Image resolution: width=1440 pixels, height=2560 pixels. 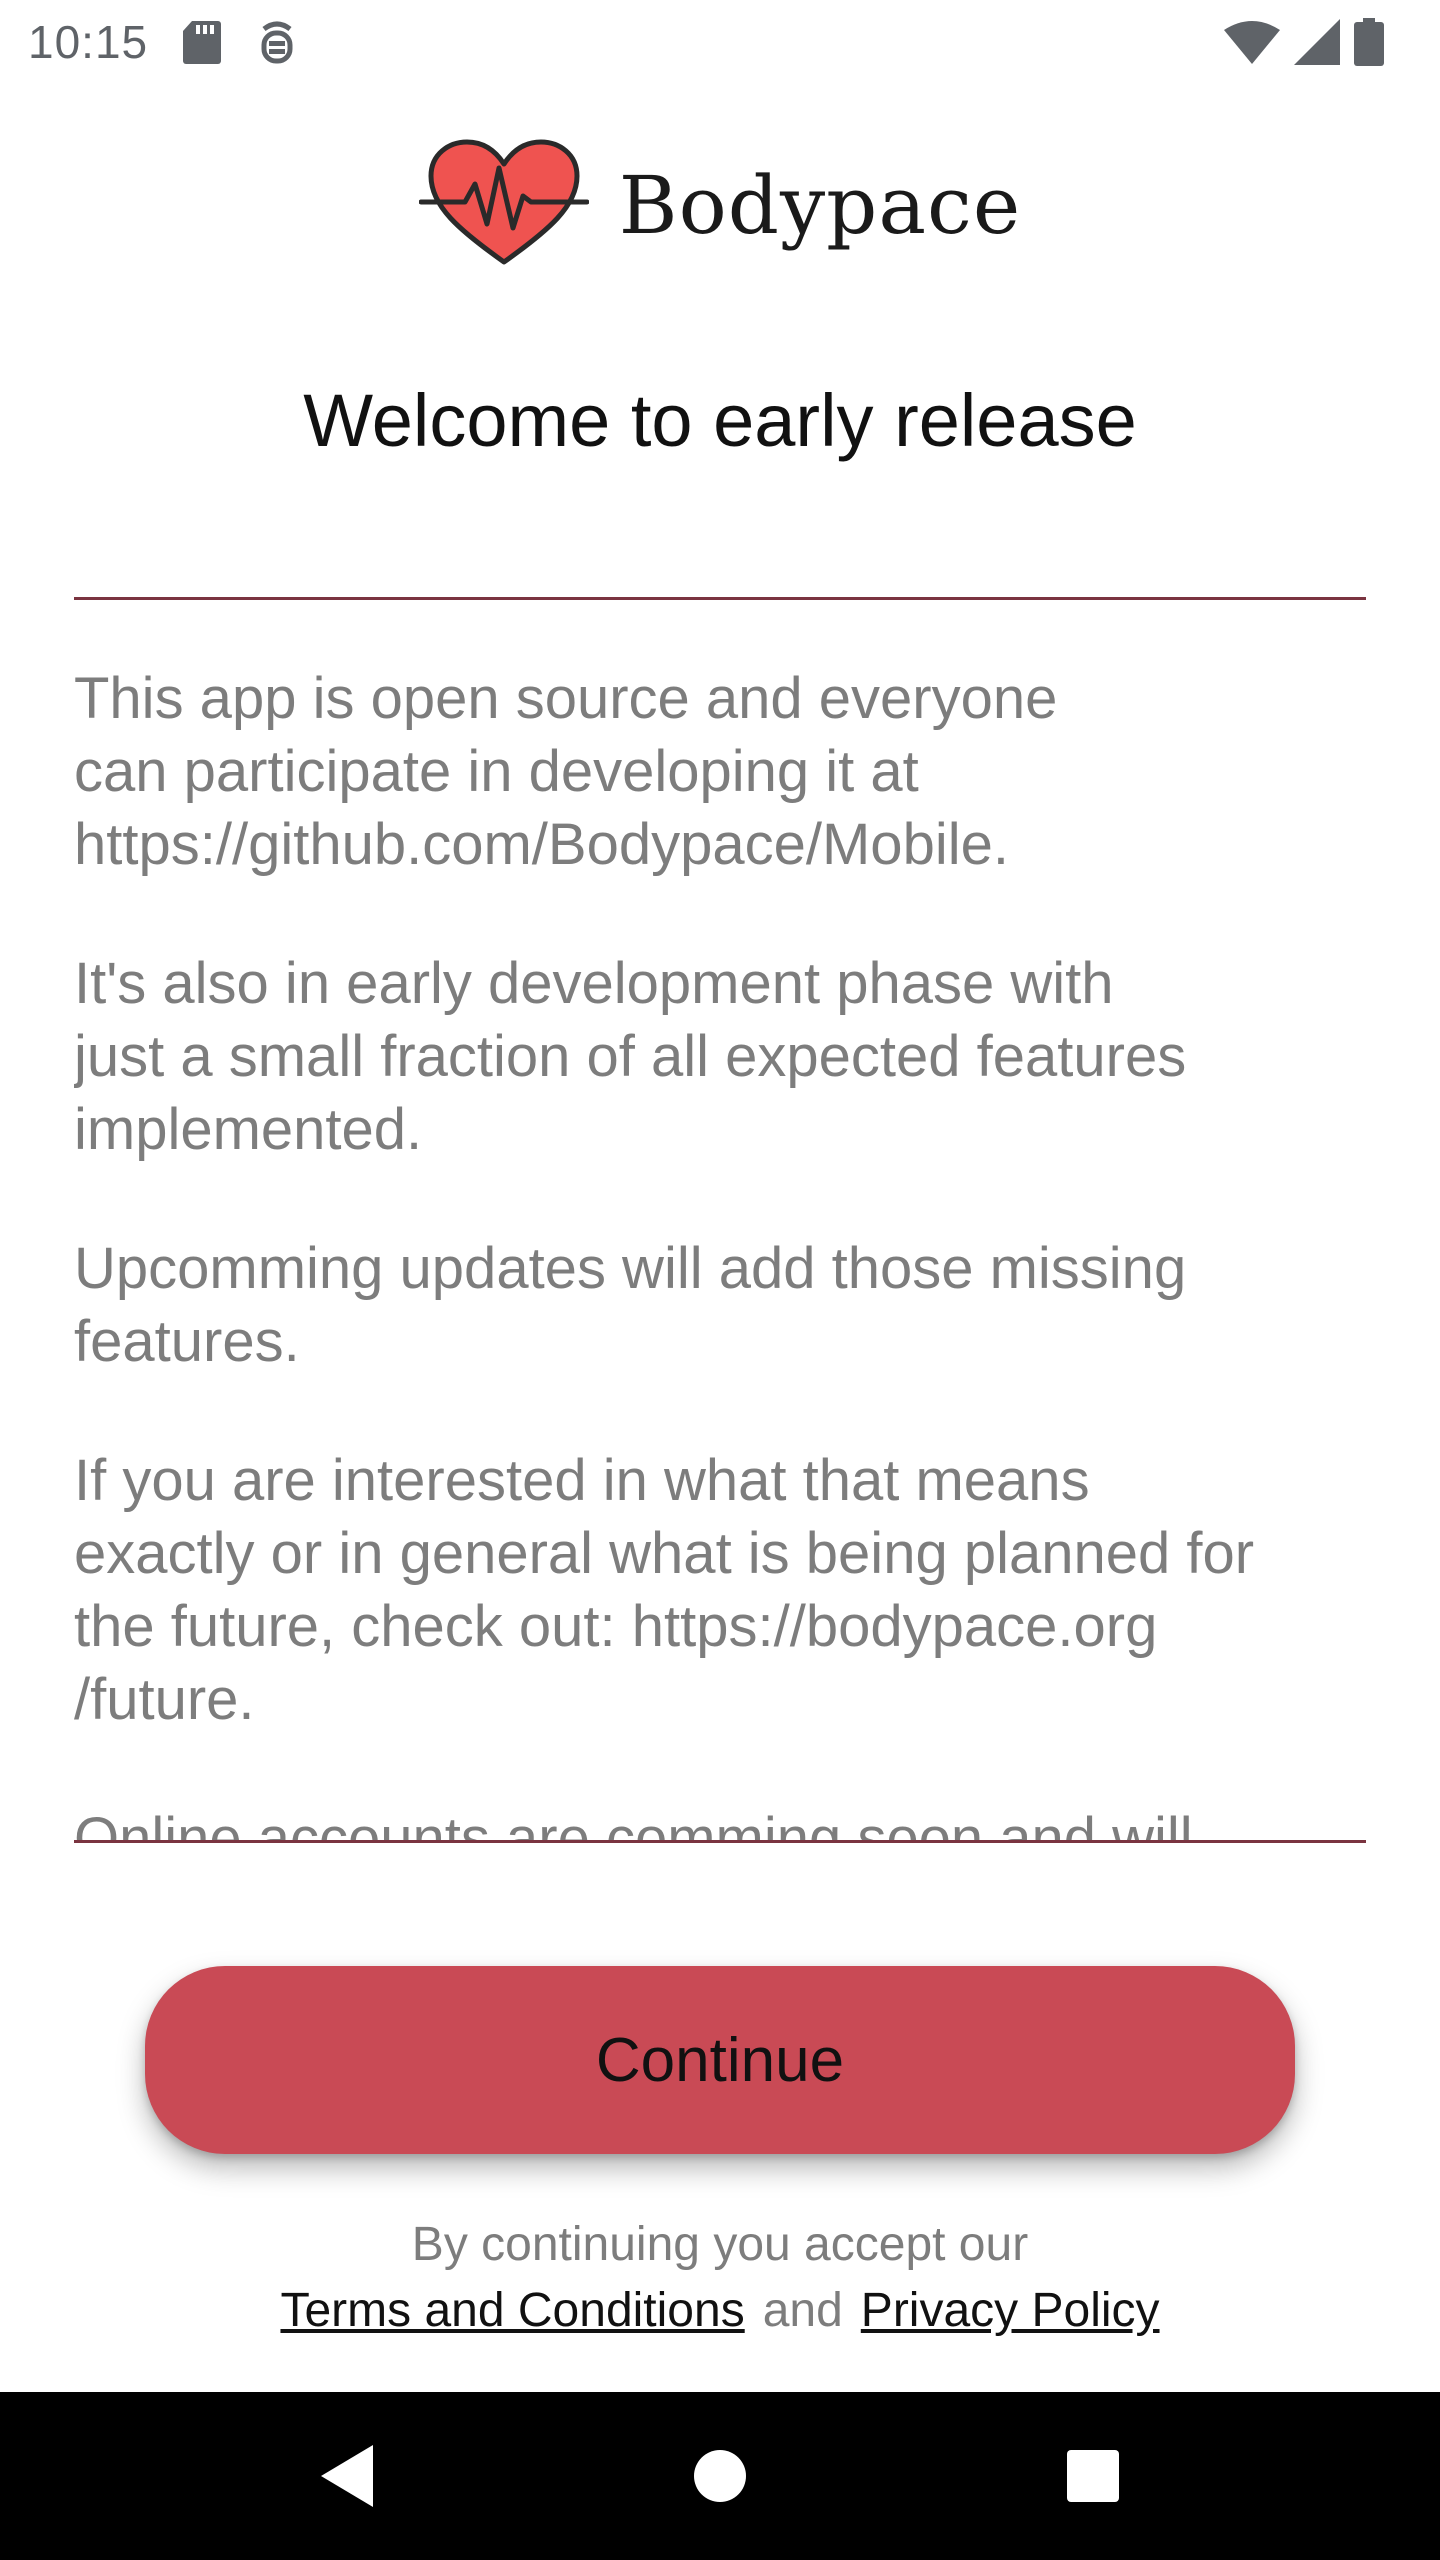 I want to click on terms-link: Terms and Conditions, so click(x=512, y=2311).